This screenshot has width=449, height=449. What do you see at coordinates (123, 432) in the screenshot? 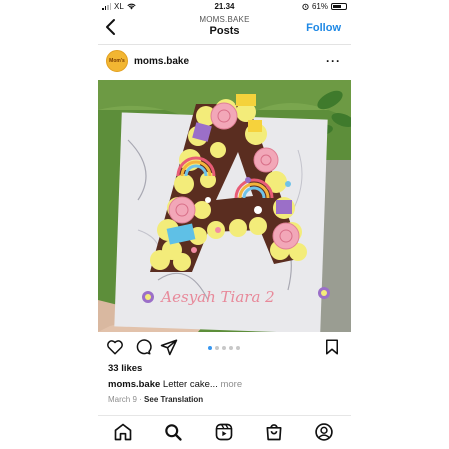
I see `home-icon` at bounding box center [123, 432].